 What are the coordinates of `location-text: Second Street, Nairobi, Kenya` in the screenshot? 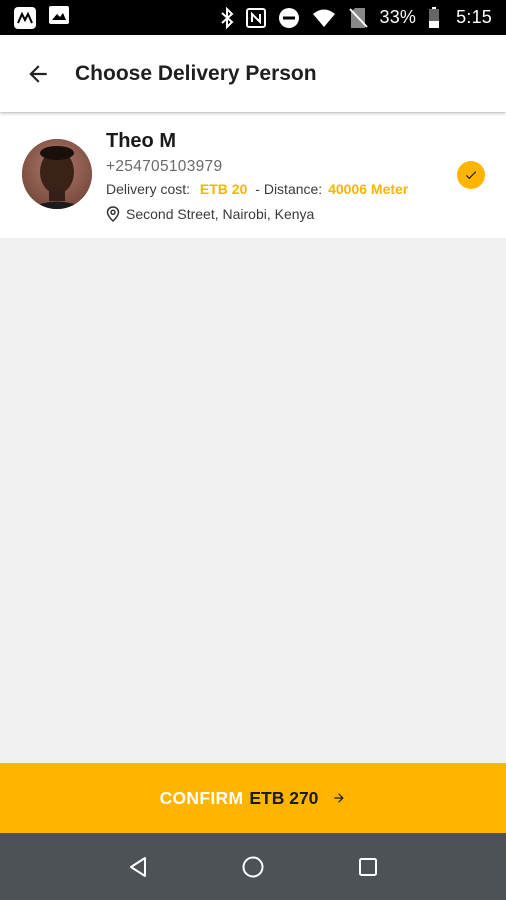 It's located at (220, 214).